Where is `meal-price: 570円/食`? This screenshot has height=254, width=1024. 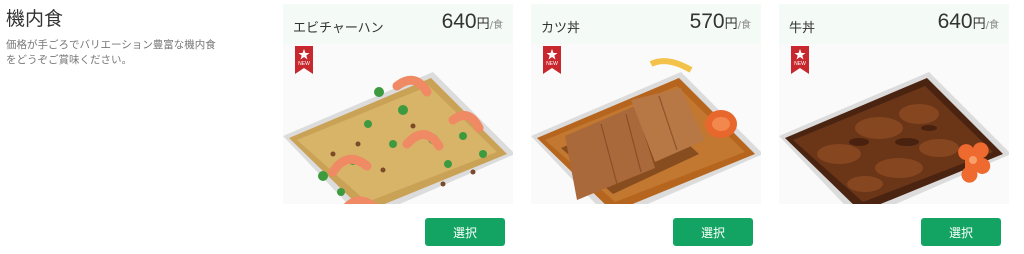 meal-price: 570円/食 is located at coordinates (720, 22).